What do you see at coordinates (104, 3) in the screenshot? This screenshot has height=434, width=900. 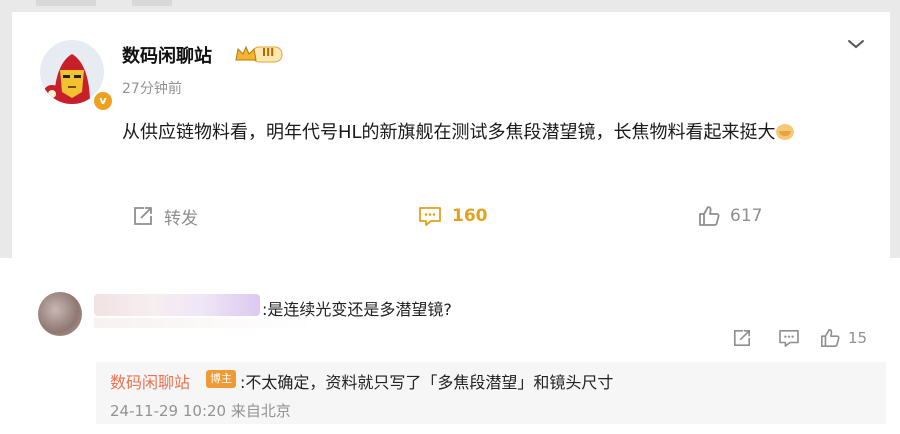 I see `truncated-row-fragment` at bounding box center [104, 3].